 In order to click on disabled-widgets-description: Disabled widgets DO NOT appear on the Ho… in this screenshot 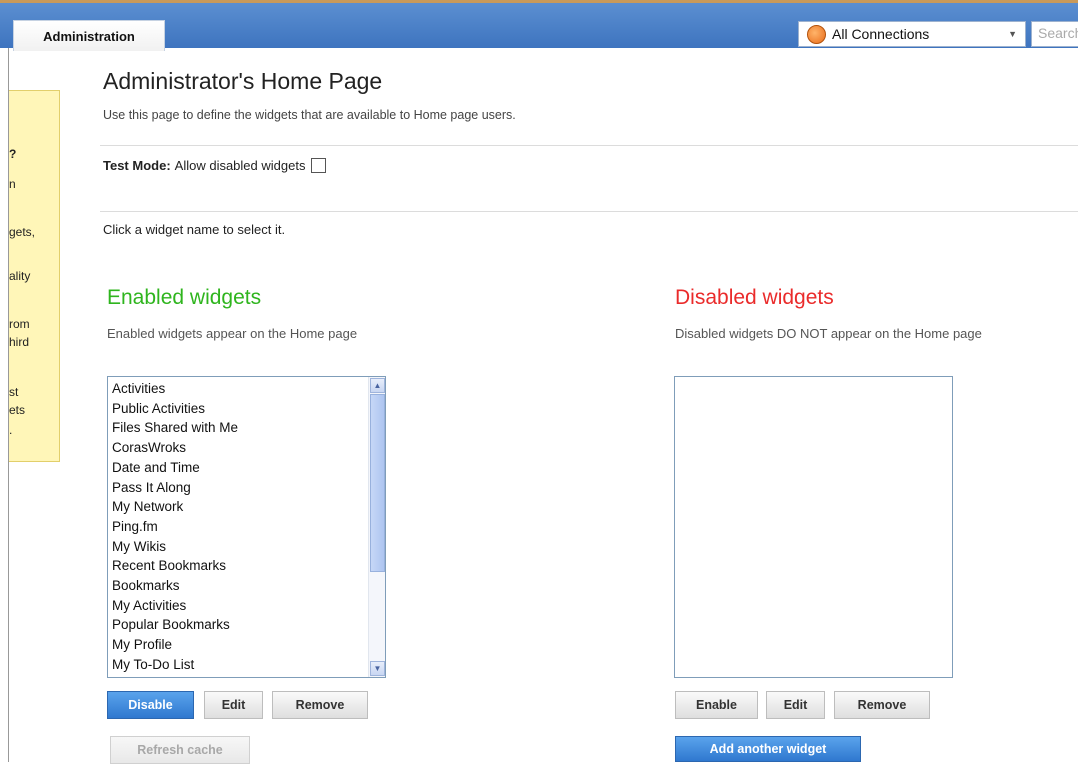, I will do `click(828, 333)`.